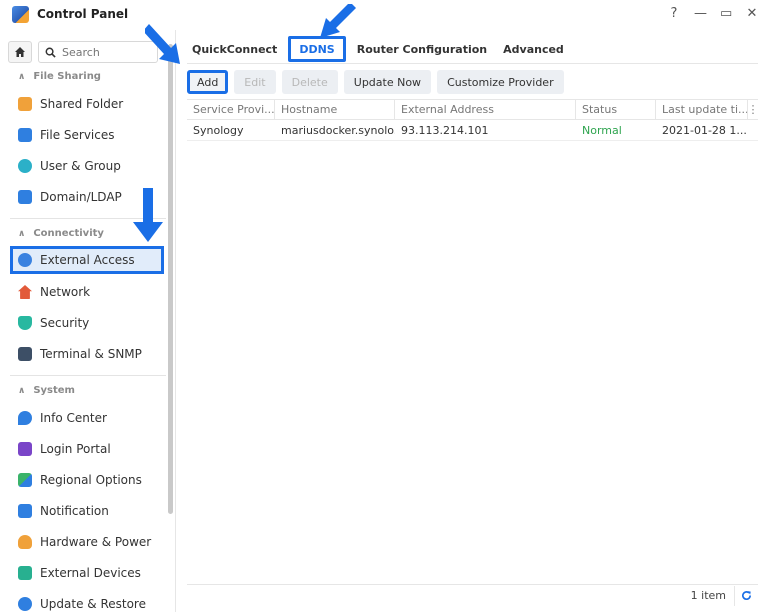 Image resolution: width=768 pixels, height=612 pixels. I want to click on edit-button: Edit, so click(255, 82).